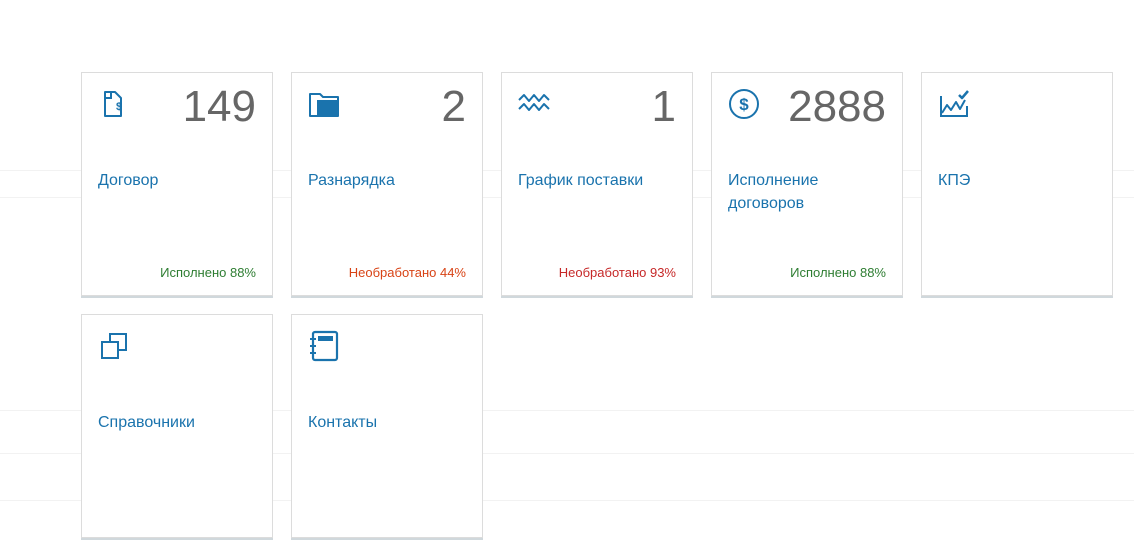  I want to click on tile-title: Контакты, so click(343, 422).